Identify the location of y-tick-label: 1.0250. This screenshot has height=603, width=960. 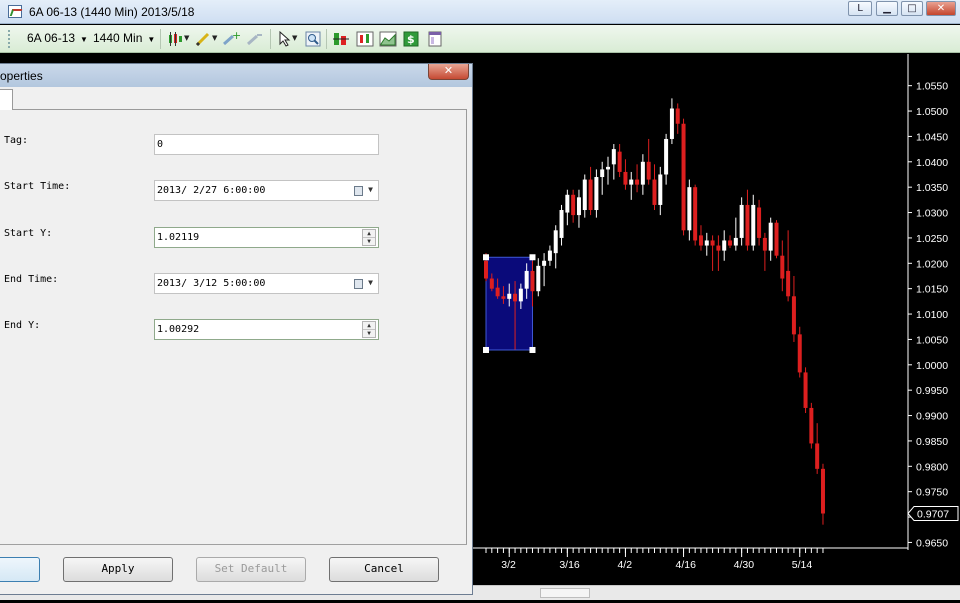
(932, 239).